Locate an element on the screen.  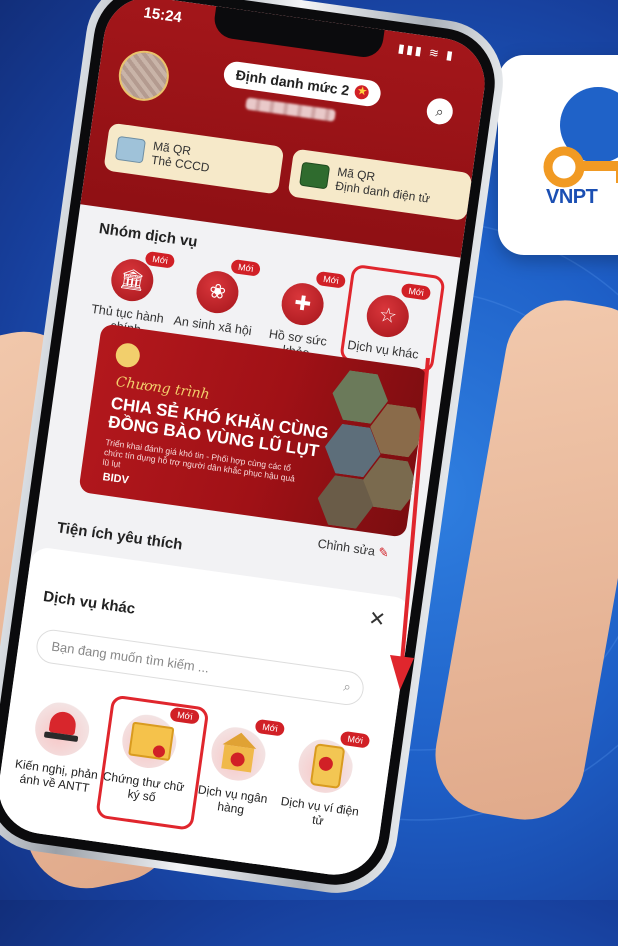
sheet-title: Dịch vụ khác is located at coordinates (89, 602).